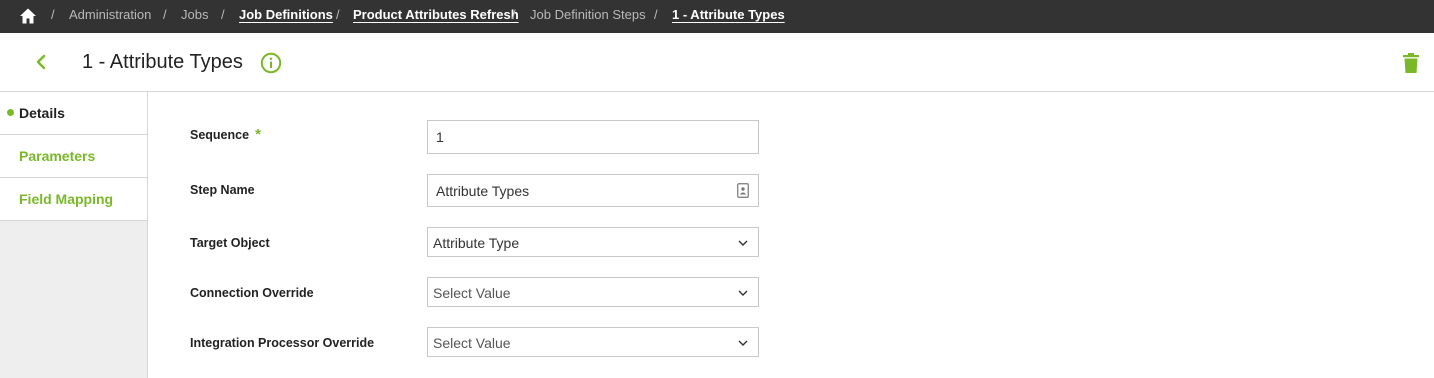 Image resolution: width=1434 pixels, height=378 pixels. What do you see at coordinates (271, 63) in the screenshot?
I see `info-icon` at bounding box center [271, 63].